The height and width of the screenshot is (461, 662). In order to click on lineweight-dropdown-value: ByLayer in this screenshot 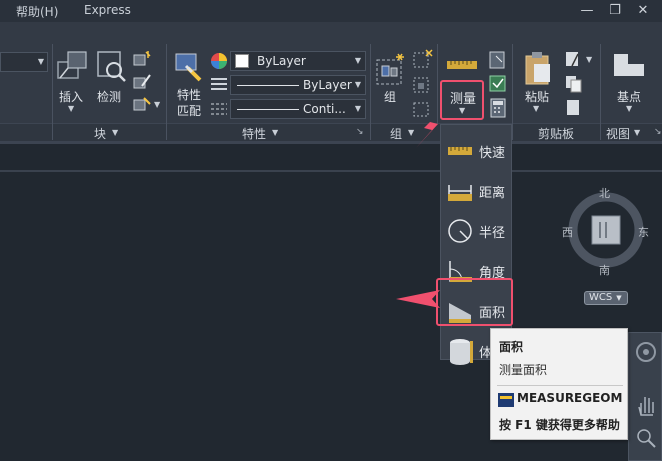, I will do `click(327, 85)`.